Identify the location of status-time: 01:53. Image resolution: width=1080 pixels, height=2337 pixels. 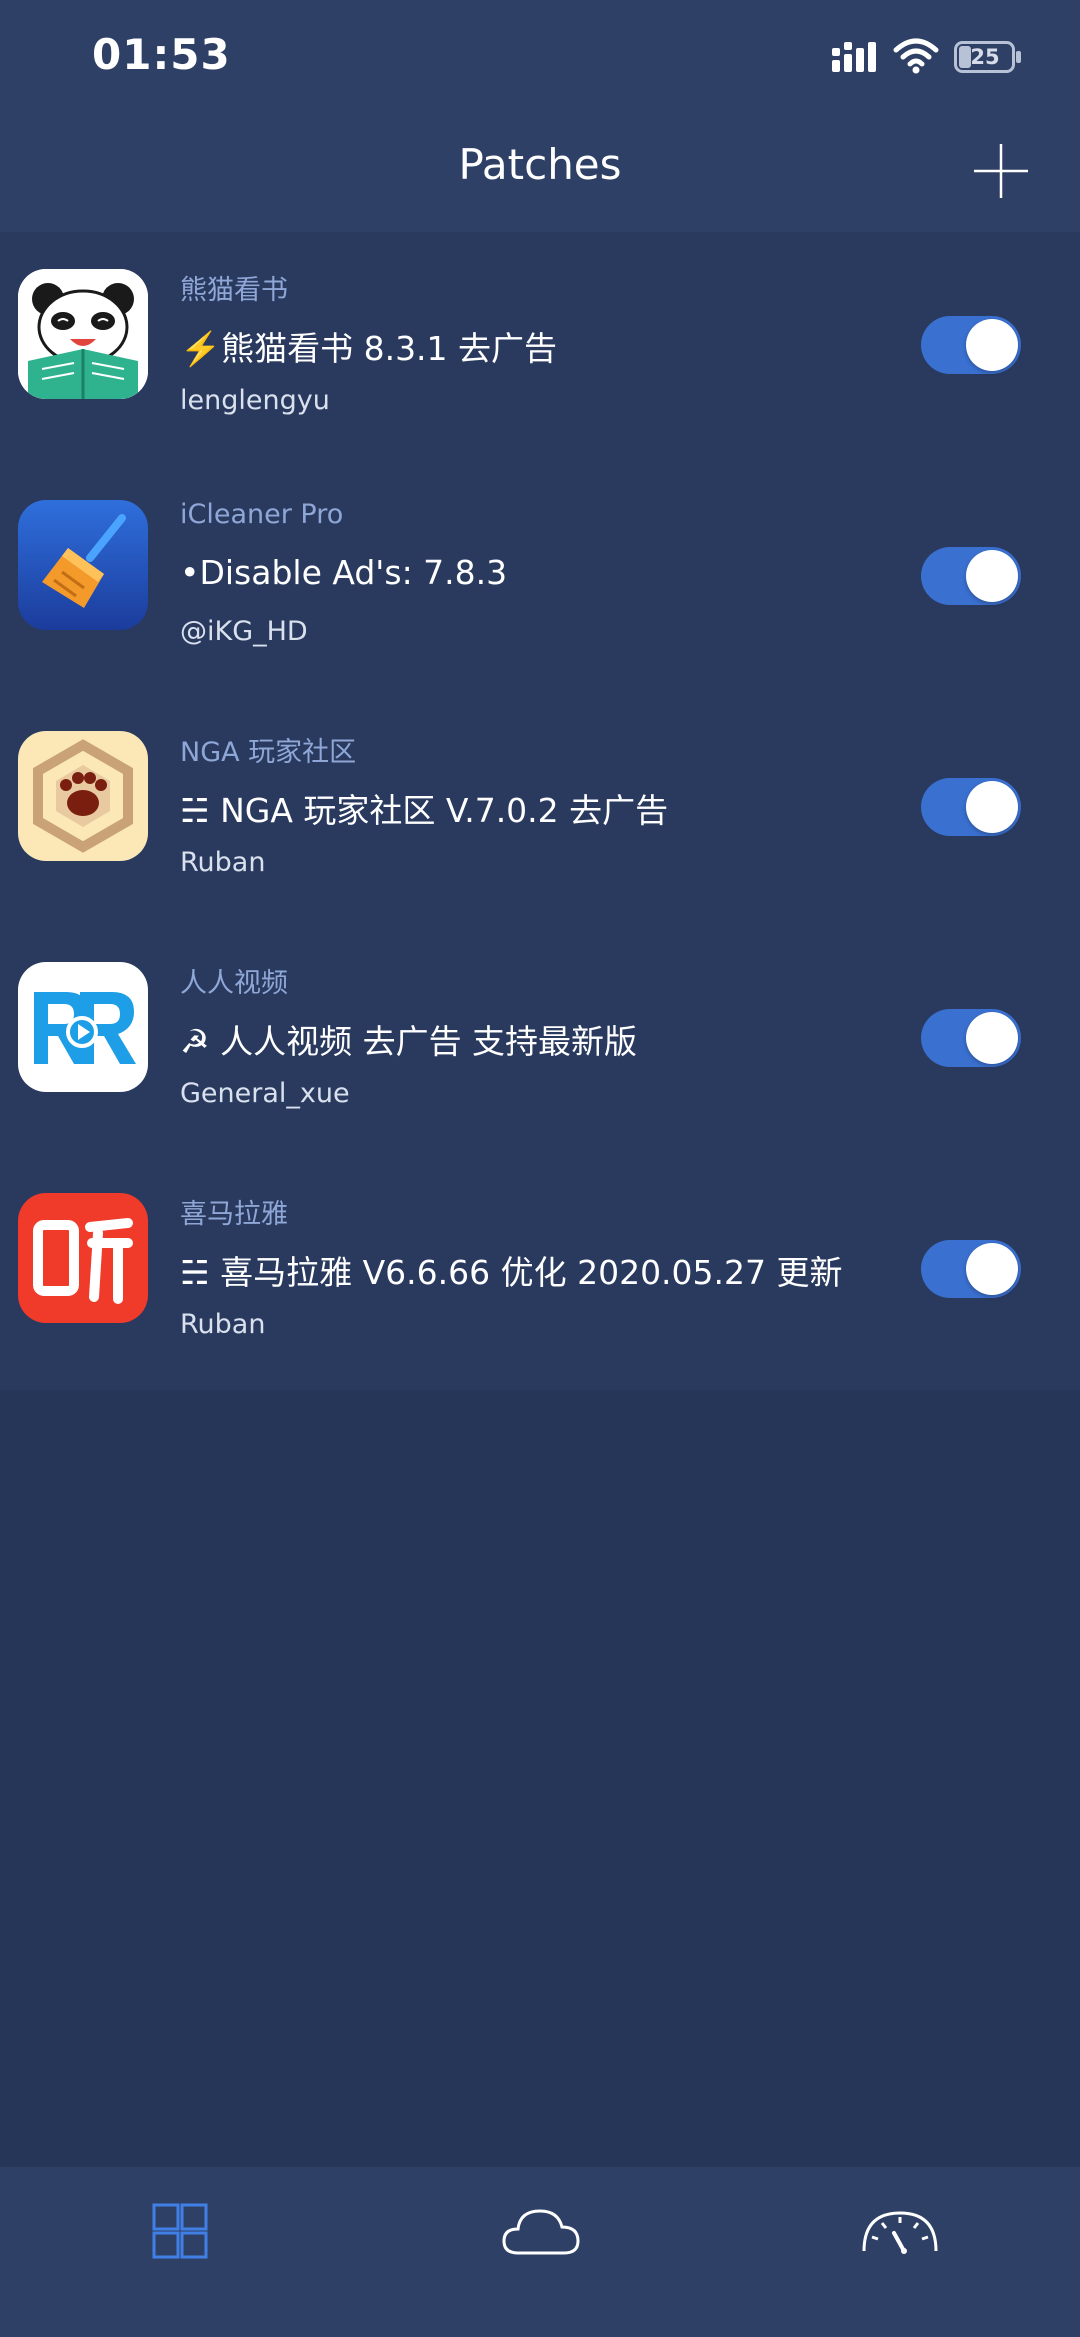
(161, 54).